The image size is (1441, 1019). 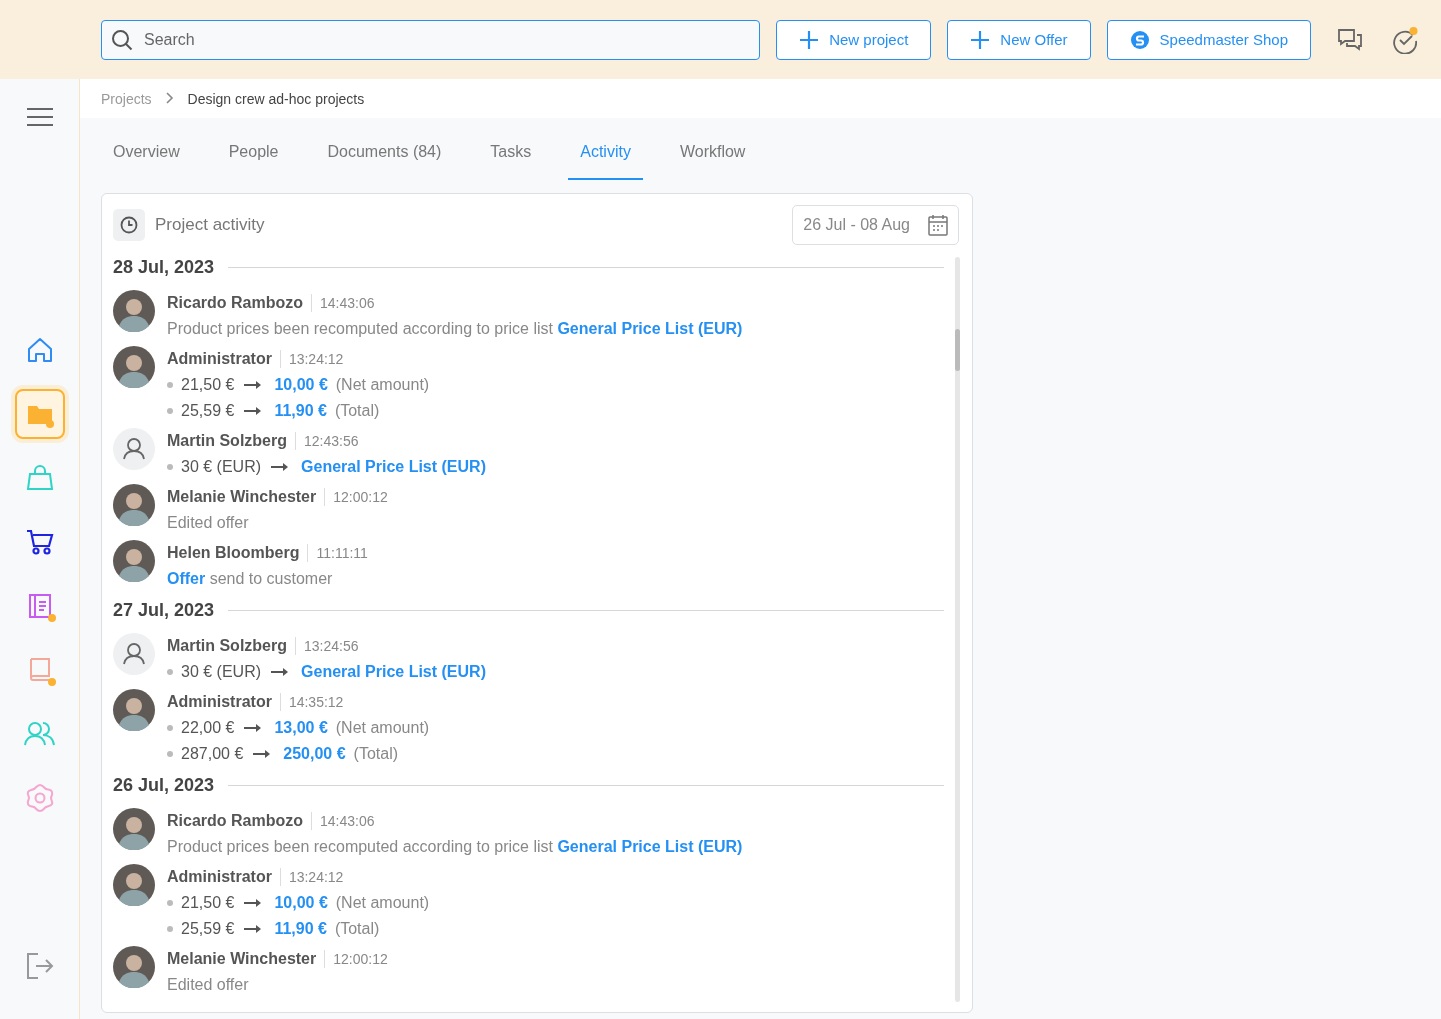 I want to click on date-heading: 28 Jul, 2023, so click(x=164, y=267).